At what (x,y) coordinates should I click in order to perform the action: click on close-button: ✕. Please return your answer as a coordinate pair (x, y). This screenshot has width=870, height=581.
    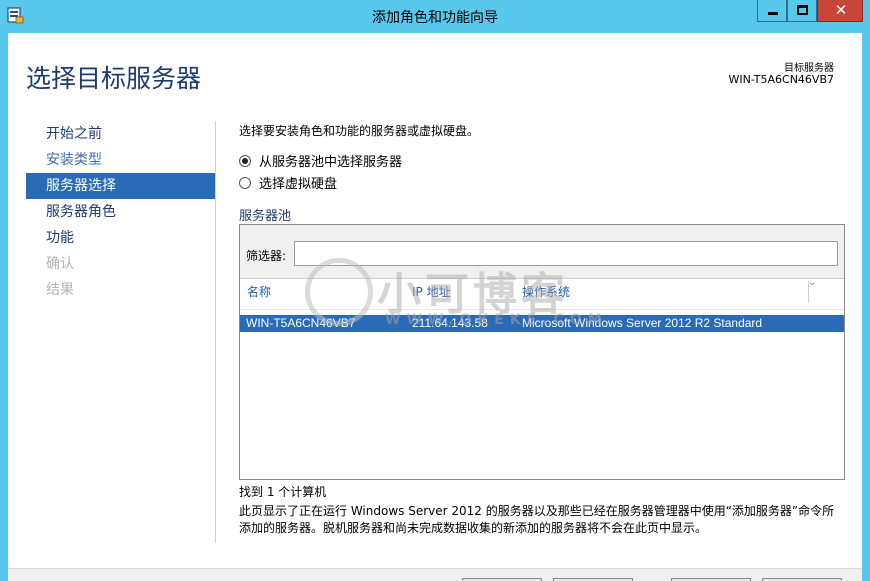
    Looking at the image, I should click on (840, 11).